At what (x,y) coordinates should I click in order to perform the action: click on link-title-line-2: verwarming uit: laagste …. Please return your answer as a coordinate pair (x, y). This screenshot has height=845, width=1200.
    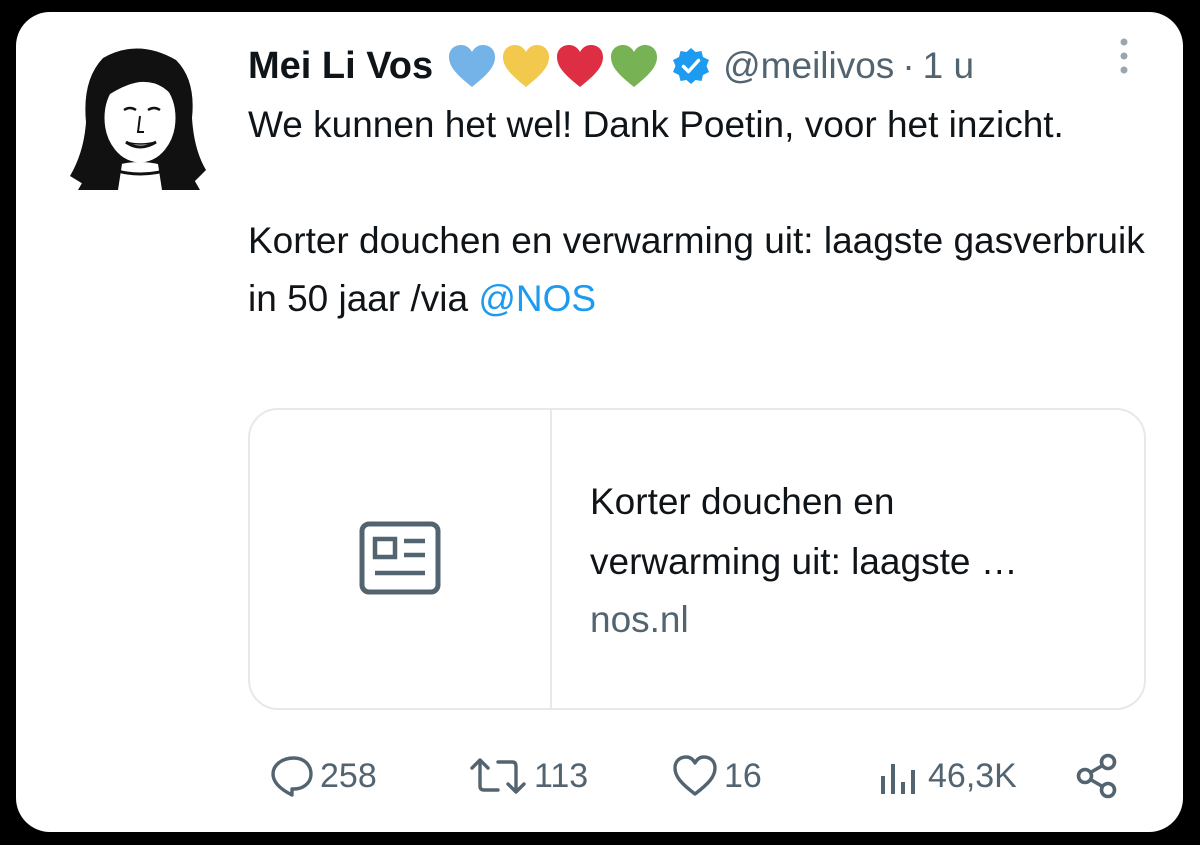
    Looking at the image, I should click on (804, 561).